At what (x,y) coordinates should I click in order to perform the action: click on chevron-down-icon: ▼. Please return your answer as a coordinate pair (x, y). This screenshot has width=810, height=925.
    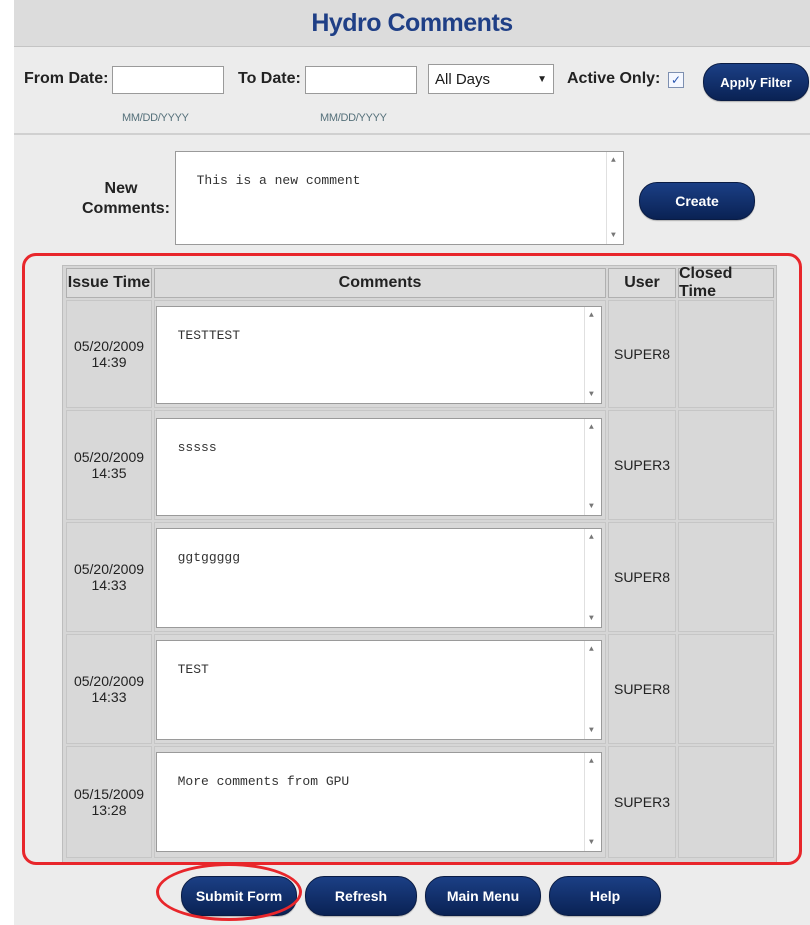
    Looking at the image, I should click on (542, 79).